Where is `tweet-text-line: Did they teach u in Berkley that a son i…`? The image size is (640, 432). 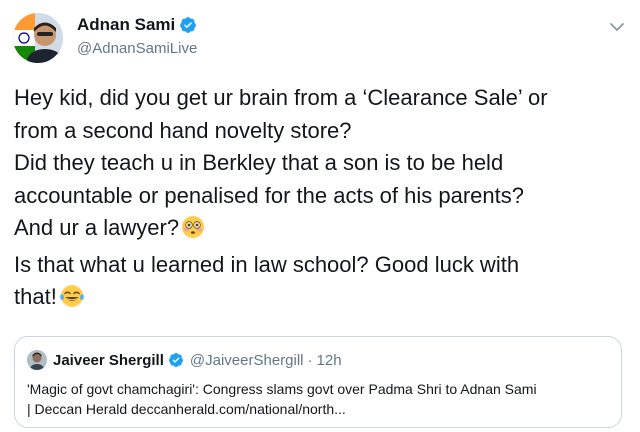 tweet-text-line: Did they teach u in Berkley that a son i… is located at coordinates (259, 162).